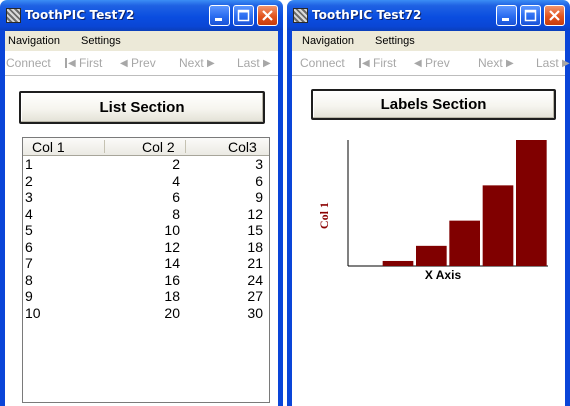 The height and width of the screenshot is (406, 570). Describe the element at coordinates (146, 296) in the screenshot. I see `list-row: 9 18 27` at that location.